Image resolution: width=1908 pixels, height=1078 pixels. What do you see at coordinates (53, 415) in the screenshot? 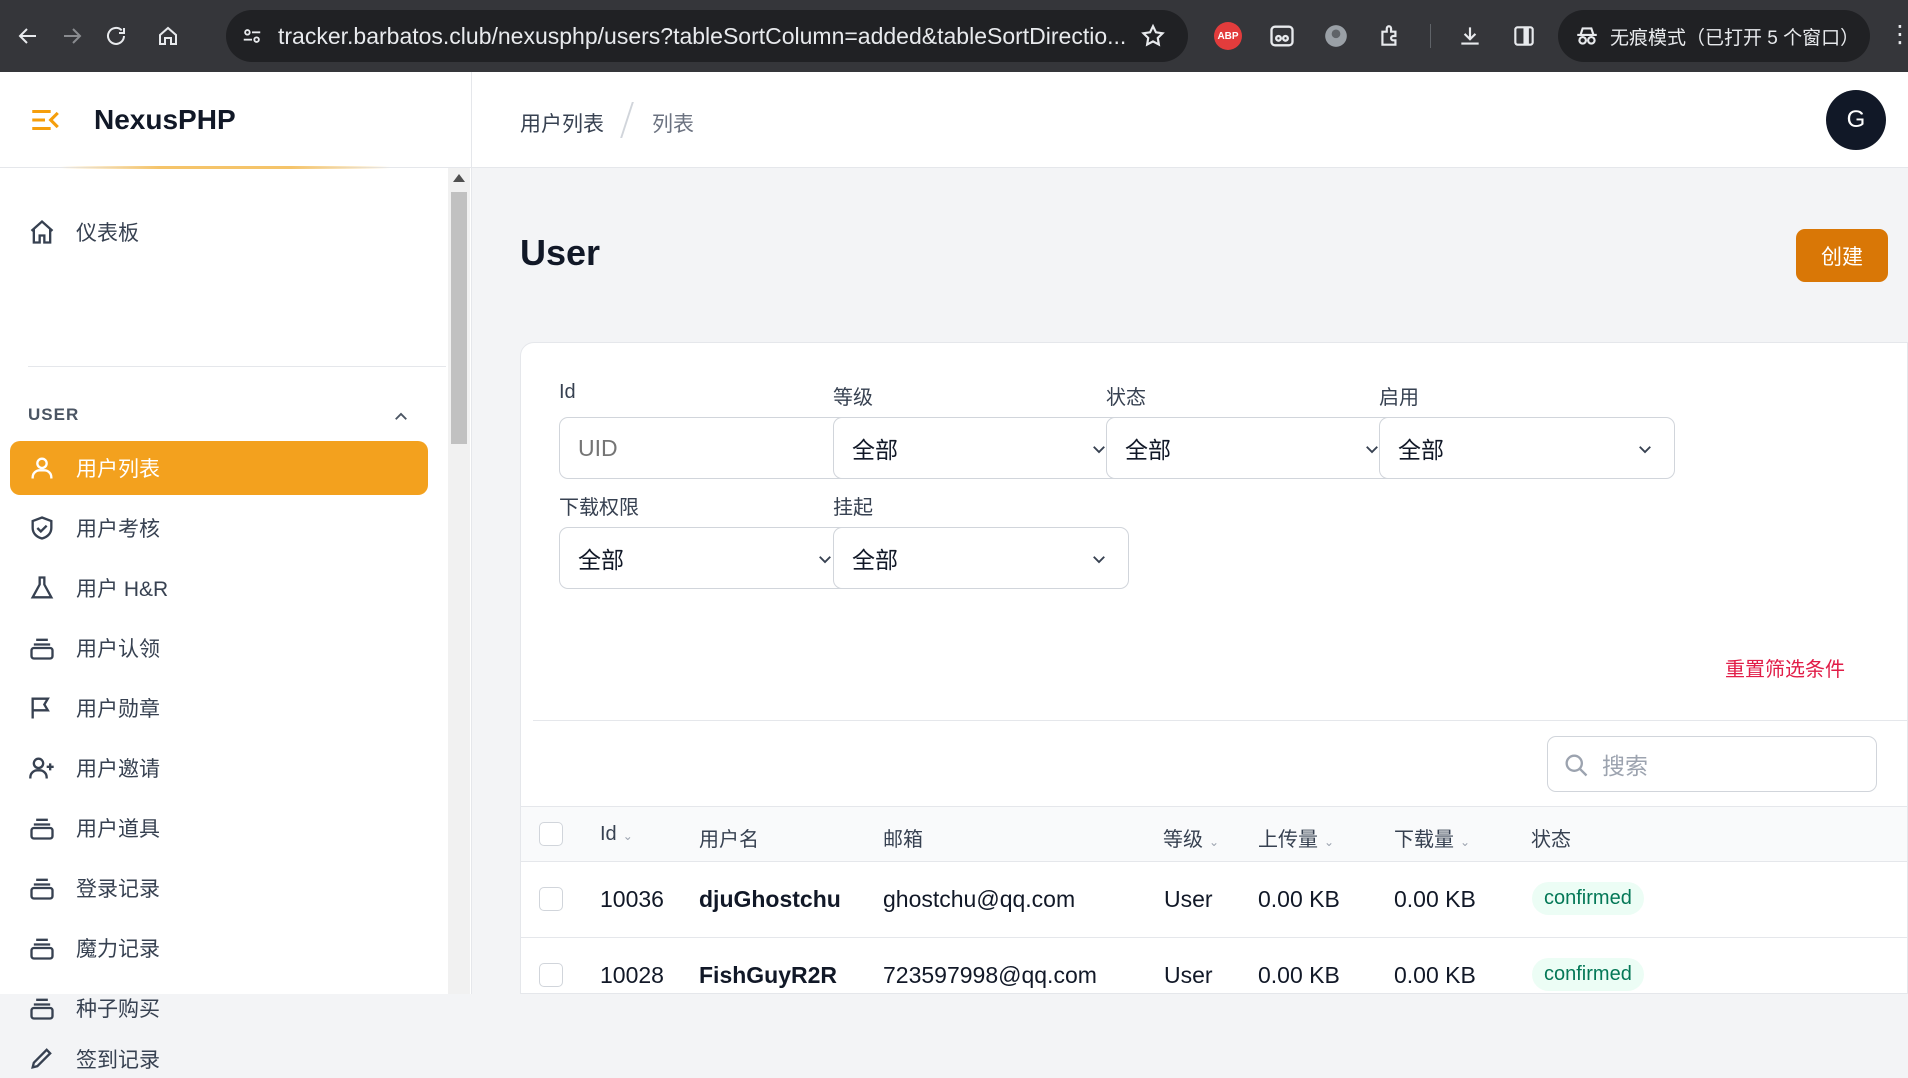
I see `sidebar-group-label: USER` at bounding box center [53, 415].